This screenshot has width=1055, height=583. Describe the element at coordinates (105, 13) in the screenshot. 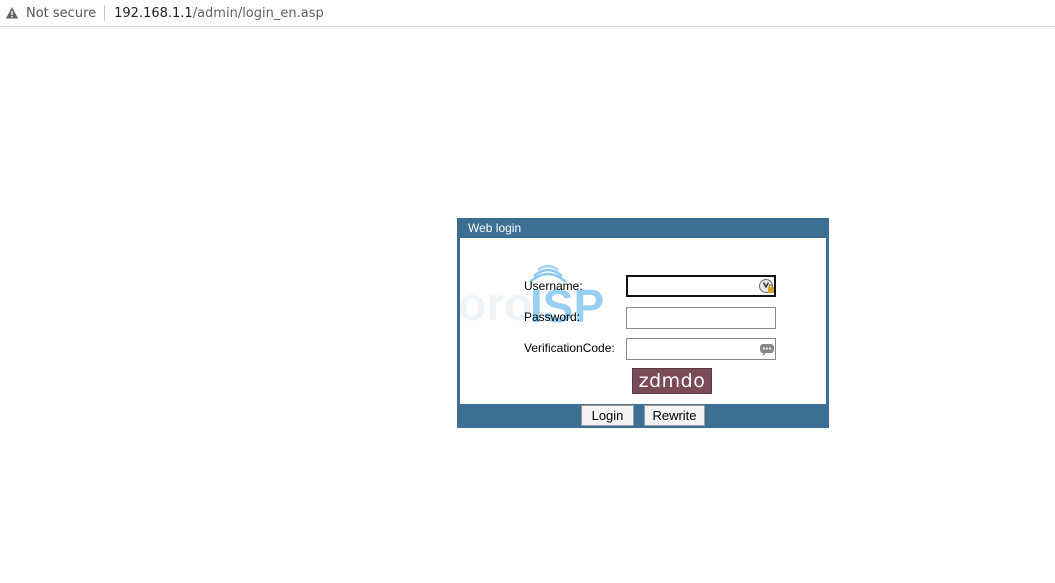

I see `address-divider` at that location.